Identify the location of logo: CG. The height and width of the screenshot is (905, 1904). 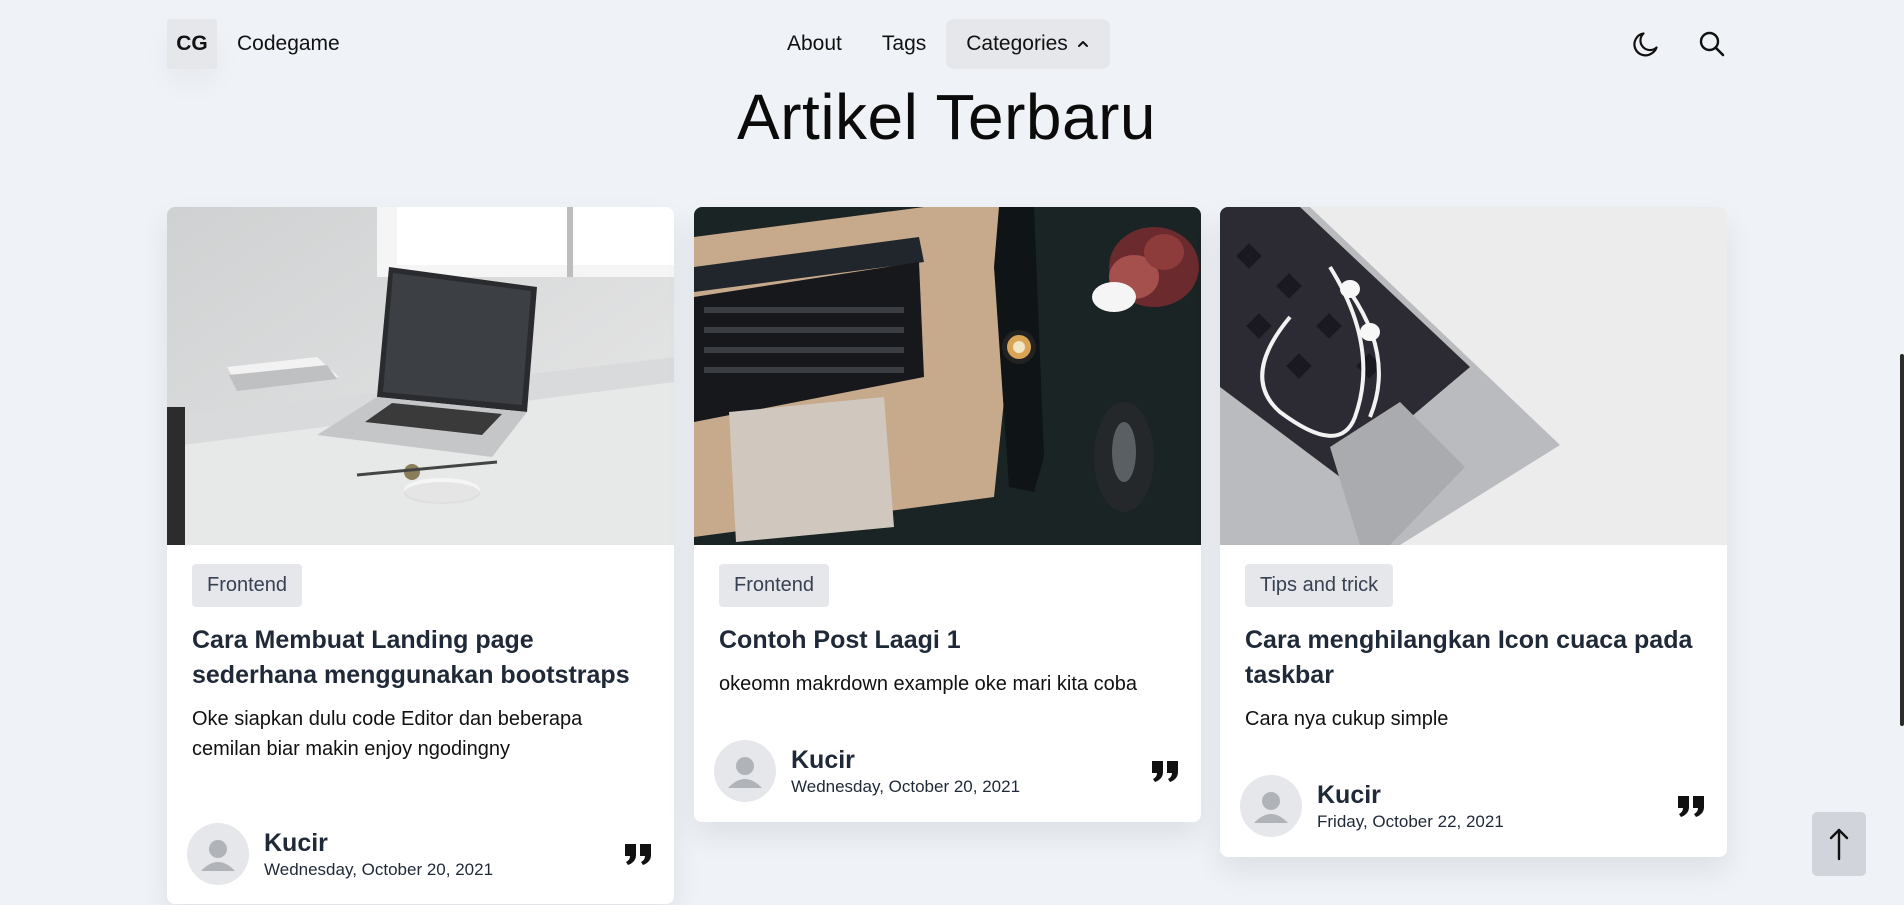
(192, 44).